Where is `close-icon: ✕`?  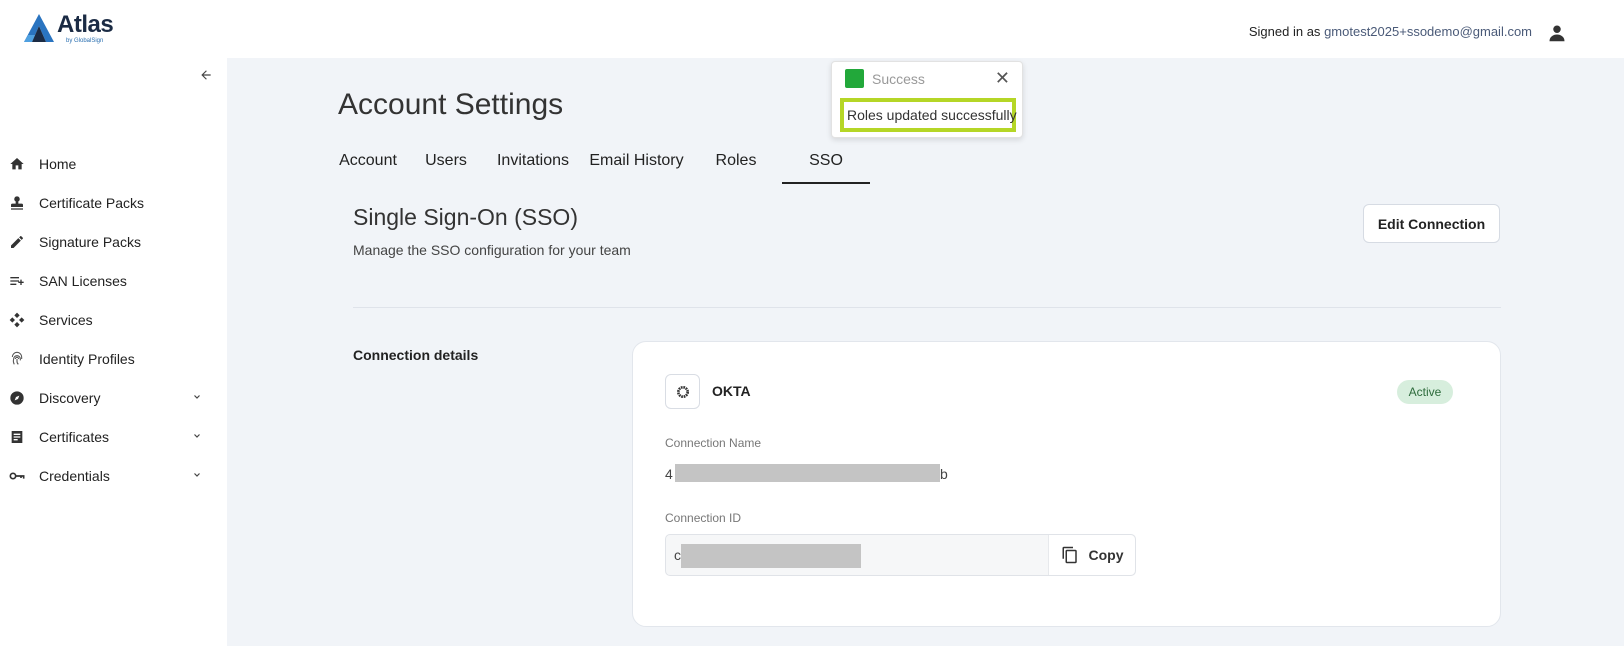 close-icon: ✕ is located at coordinates (1002, 78).